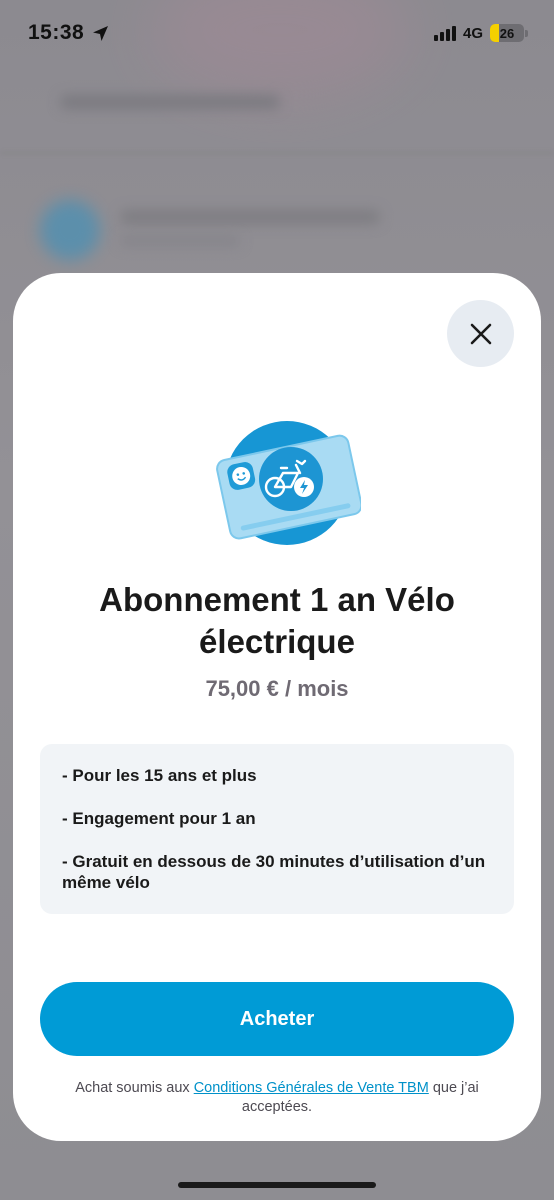  Describe the element at coordinates (250, 217) in the screenshot. I see `background-list-text` at that location.